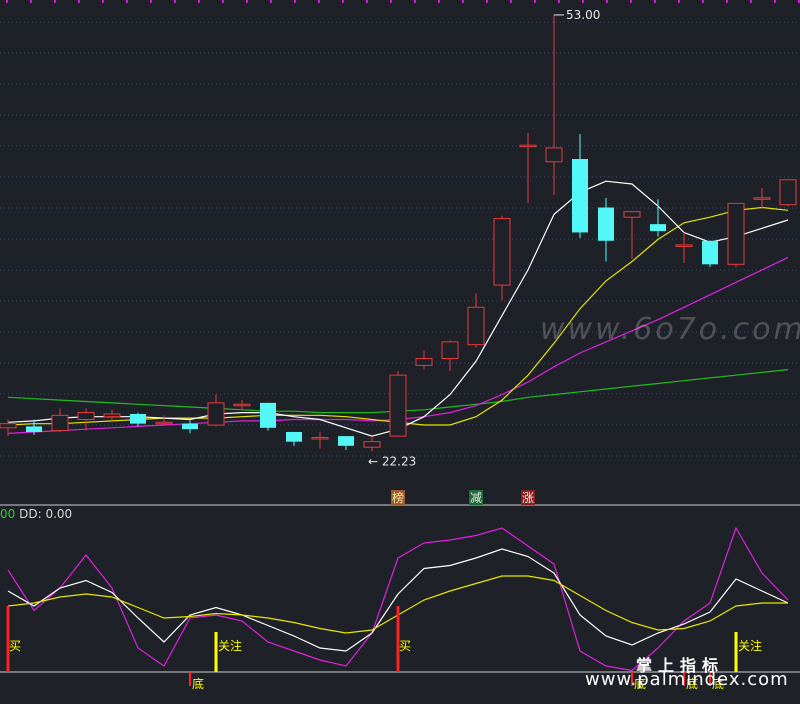  I want to click on dd-lead-value: 00, so click(8, 514).